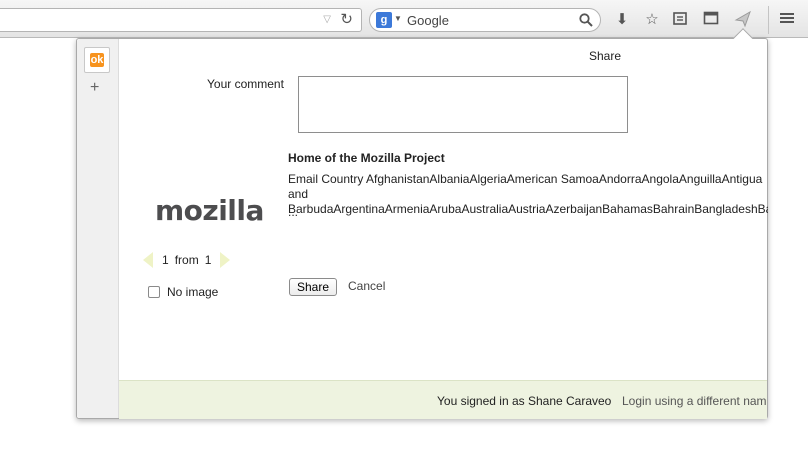 This screenshot has width=808, height=457. What do you see at coordinates (428, 20) in the screenshot?
I see `search-placeholder: Google` at bounding box center [428, 20].